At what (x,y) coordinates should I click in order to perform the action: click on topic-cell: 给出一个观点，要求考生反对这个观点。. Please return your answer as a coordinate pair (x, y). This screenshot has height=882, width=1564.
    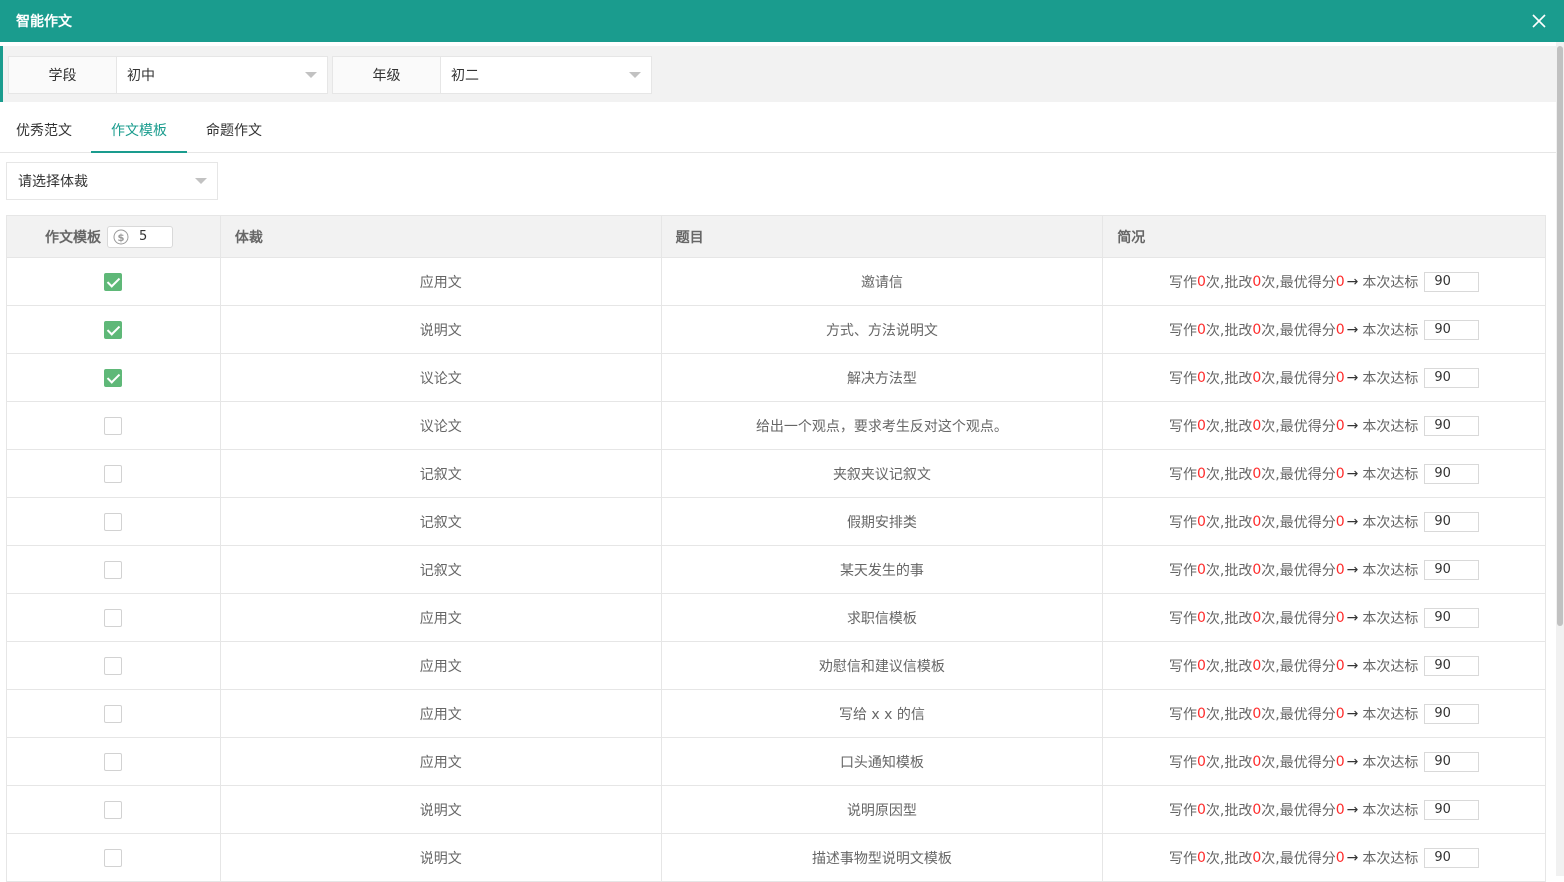
    Looking at the image, I should click on (883, 425).